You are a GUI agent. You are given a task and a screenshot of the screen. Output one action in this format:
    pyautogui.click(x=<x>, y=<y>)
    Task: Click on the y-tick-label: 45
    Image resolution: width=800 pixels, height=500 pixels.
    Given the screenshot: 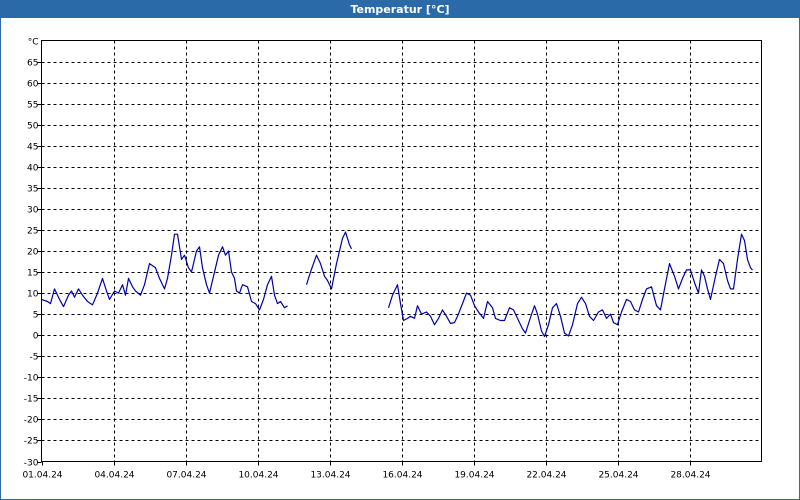 What is the action you would take?
    pyautogui.click(x=32, y=148)
    